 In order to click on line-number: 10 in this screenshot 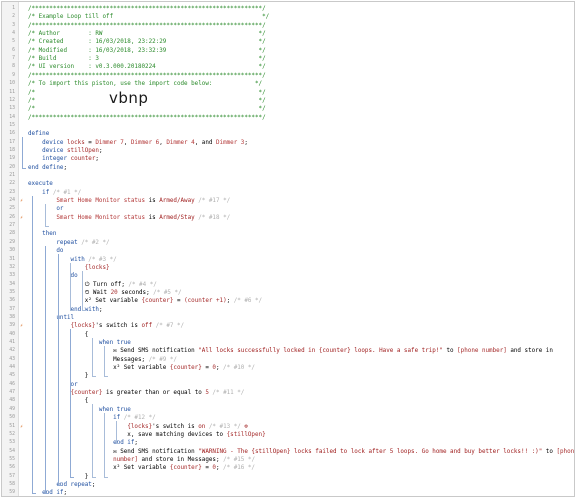, I will do `click(12, 84)`.